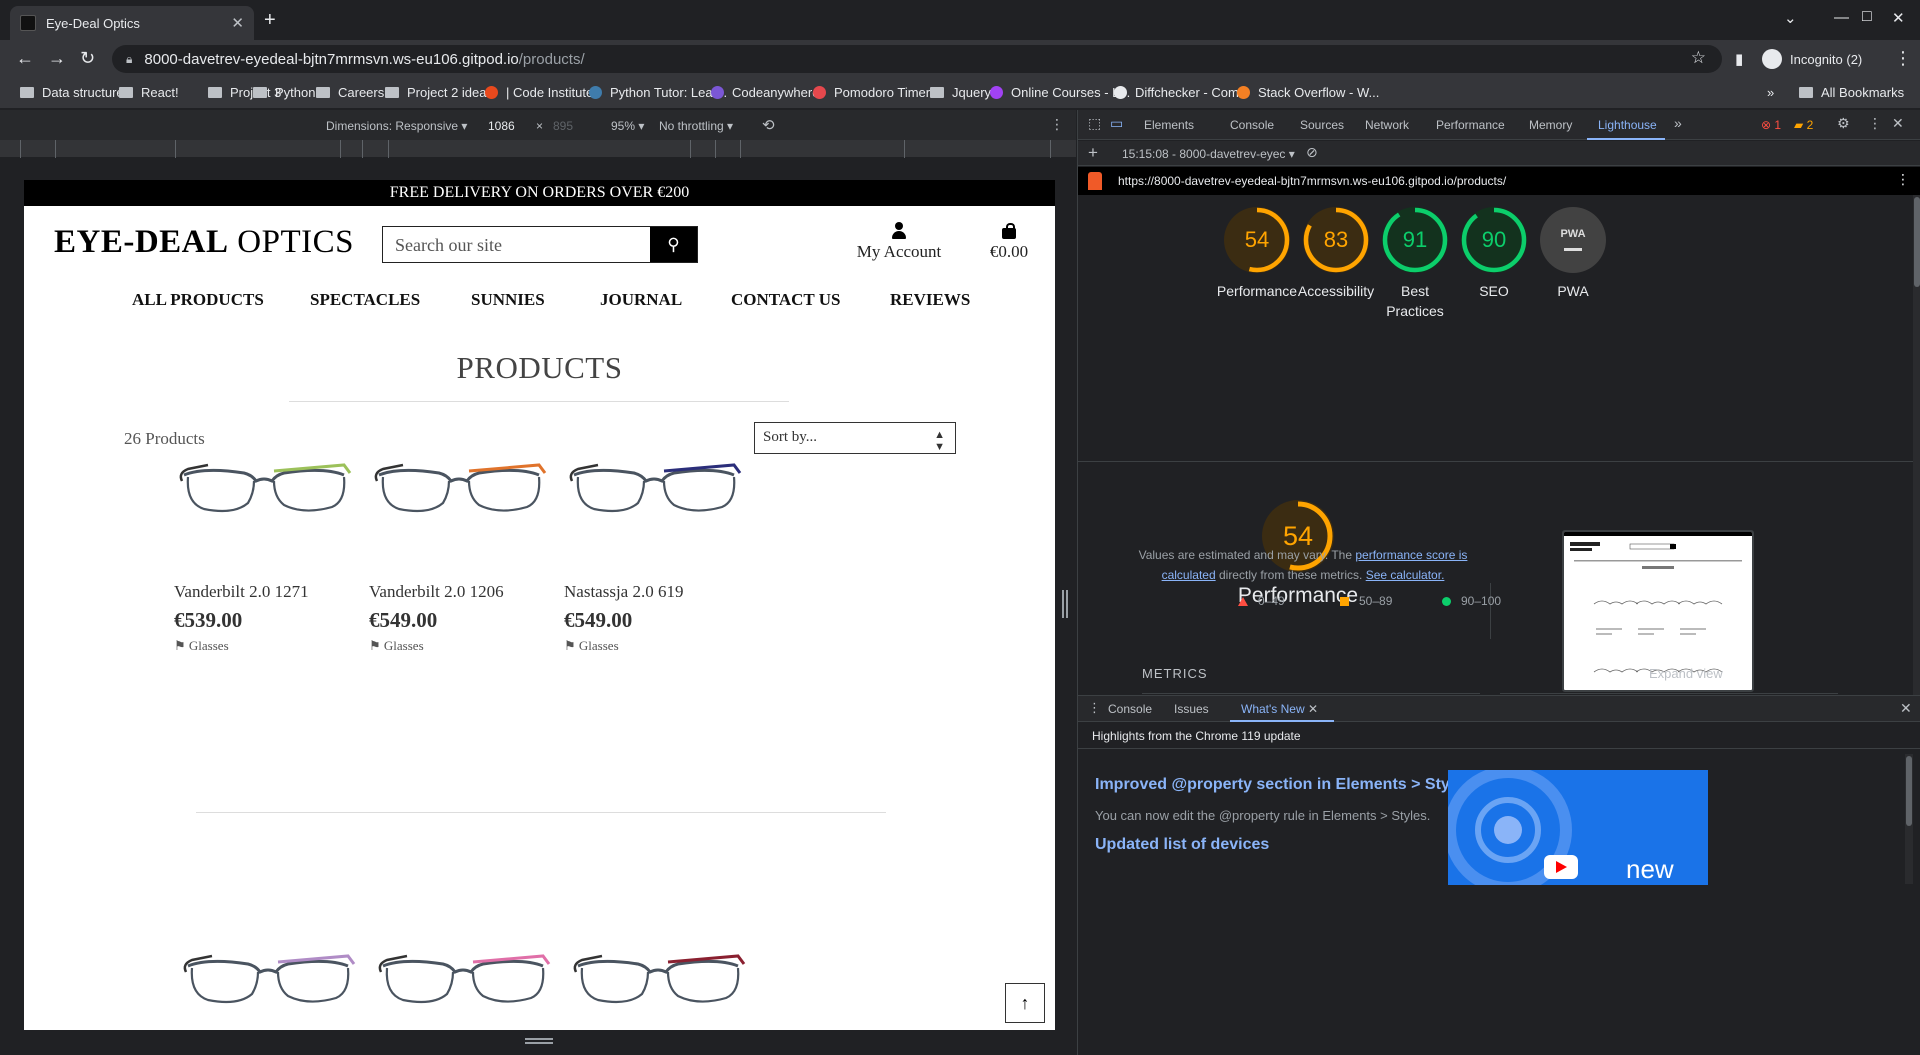 The image size is (1920, 1055). I want to click on viewport-height-resize-handle, so click(539, 1041).